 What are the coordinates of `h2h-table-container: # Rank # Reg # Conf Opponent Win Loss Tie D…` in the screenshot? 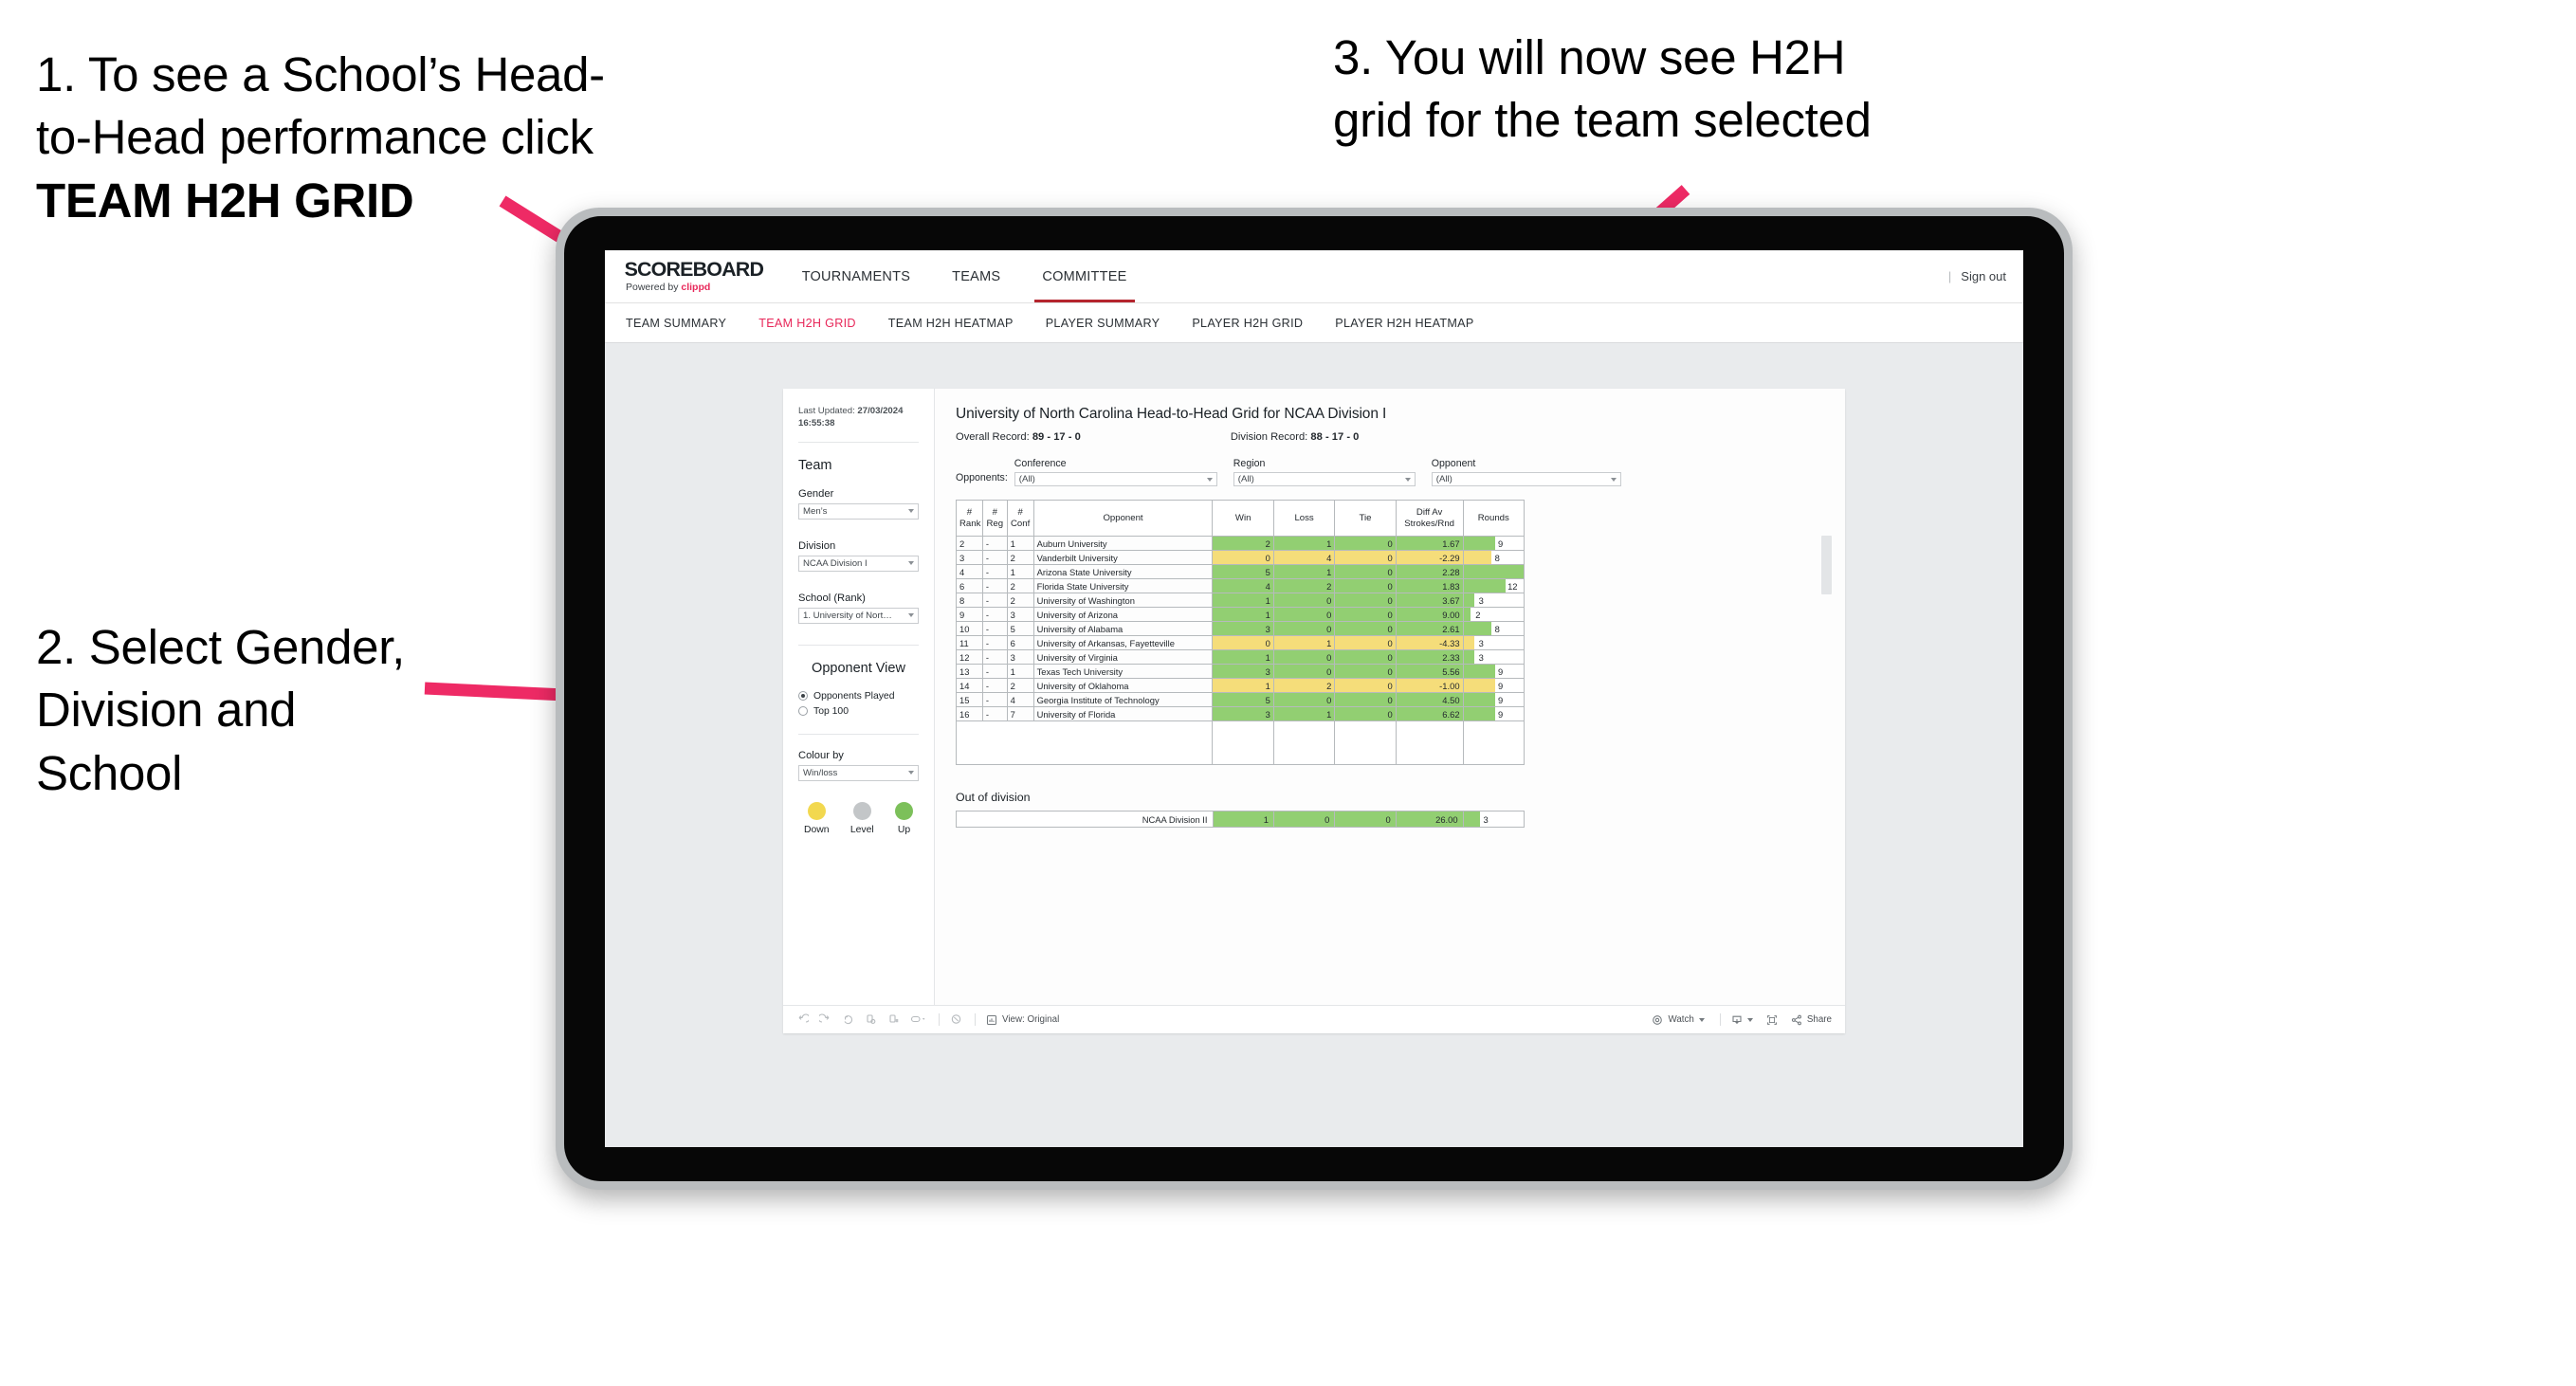 It's located at (1393, 632).